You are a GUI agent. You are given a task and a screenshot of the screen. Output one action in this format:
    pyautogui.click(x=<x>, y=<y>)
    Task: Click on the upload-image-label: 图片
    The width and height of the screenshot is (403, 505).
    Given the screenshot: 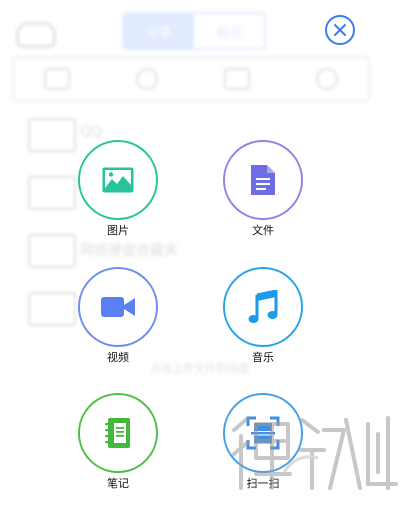 What is the action you would take?
    pyautogui.click(x=118, y=230)
    